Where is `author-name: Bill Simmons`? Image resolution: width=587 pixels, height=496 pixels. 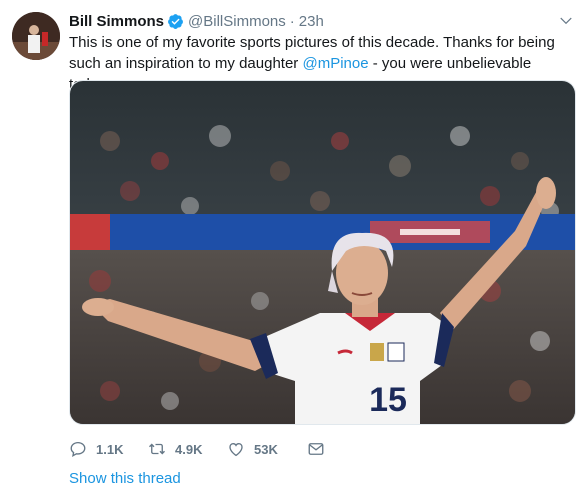 author-name: Bill Simmons is located at coordinates (116, 21).